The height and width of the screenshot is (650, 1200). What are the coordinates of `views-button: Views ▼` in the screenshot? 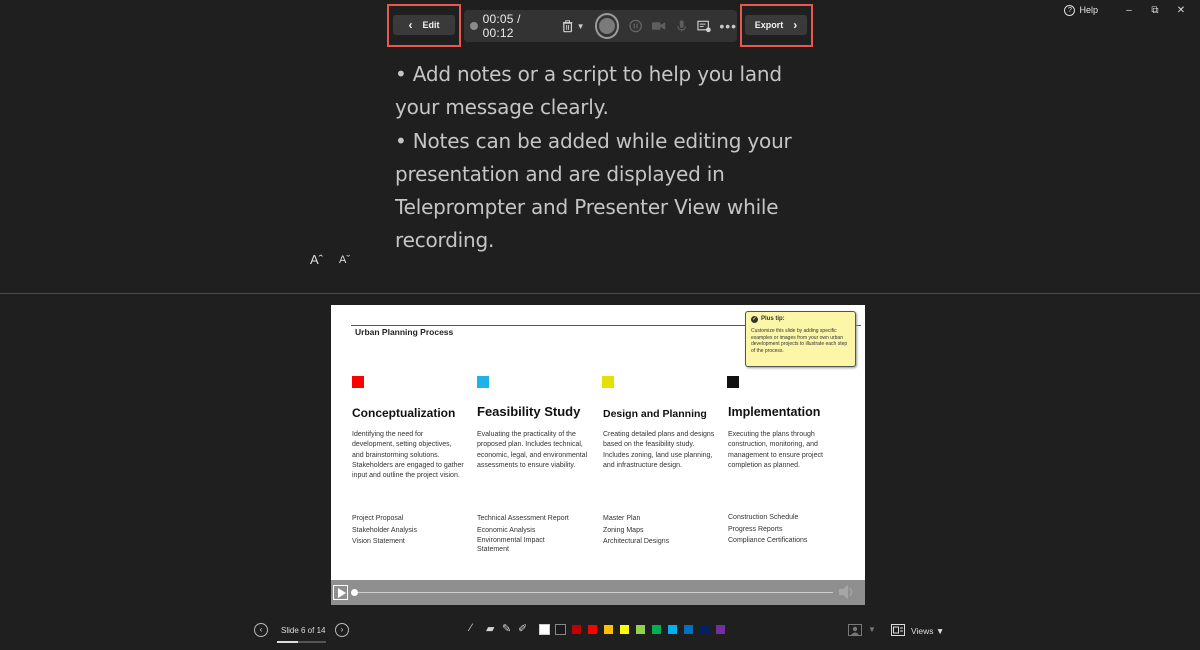 It's located at (927, 631).